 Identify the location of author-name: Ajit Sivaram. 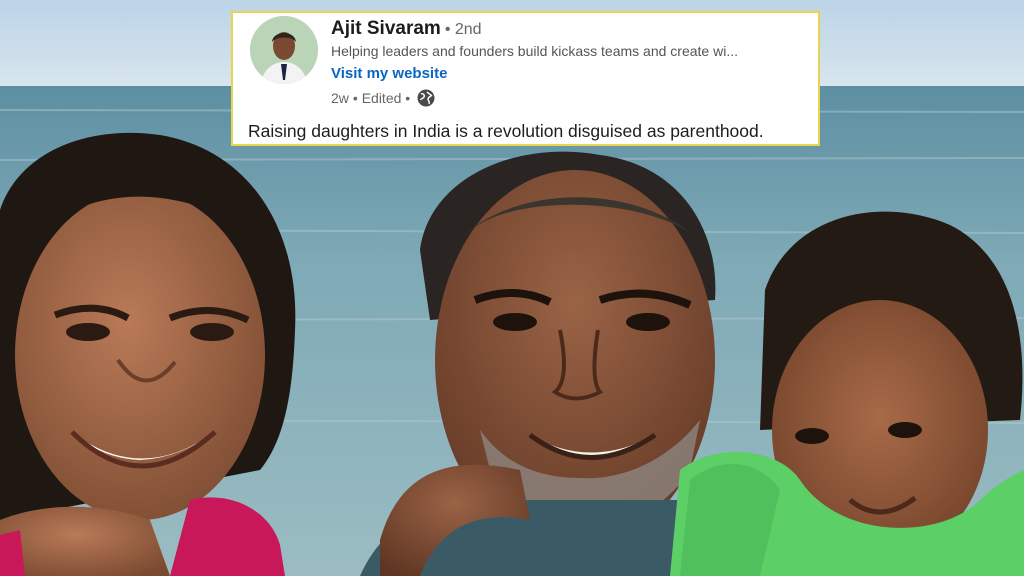
(386, 28).